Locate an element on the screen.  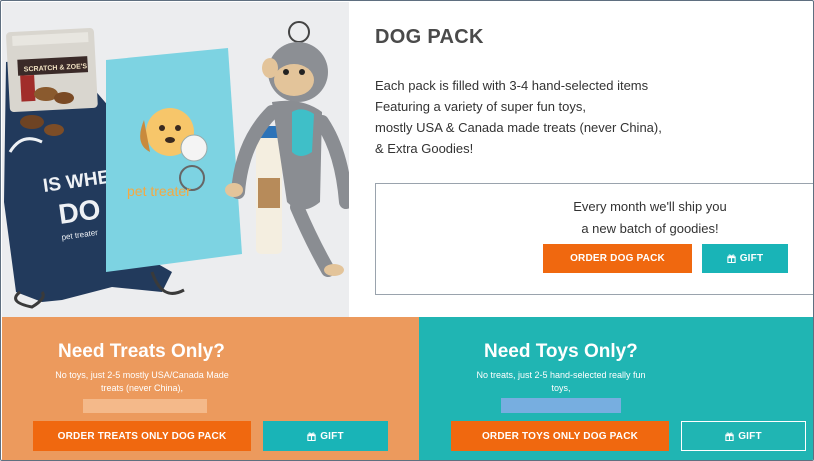
order-toys-only-label: ORDER TOYS ONLY DOG PACK is located at coordinates (560, 436).